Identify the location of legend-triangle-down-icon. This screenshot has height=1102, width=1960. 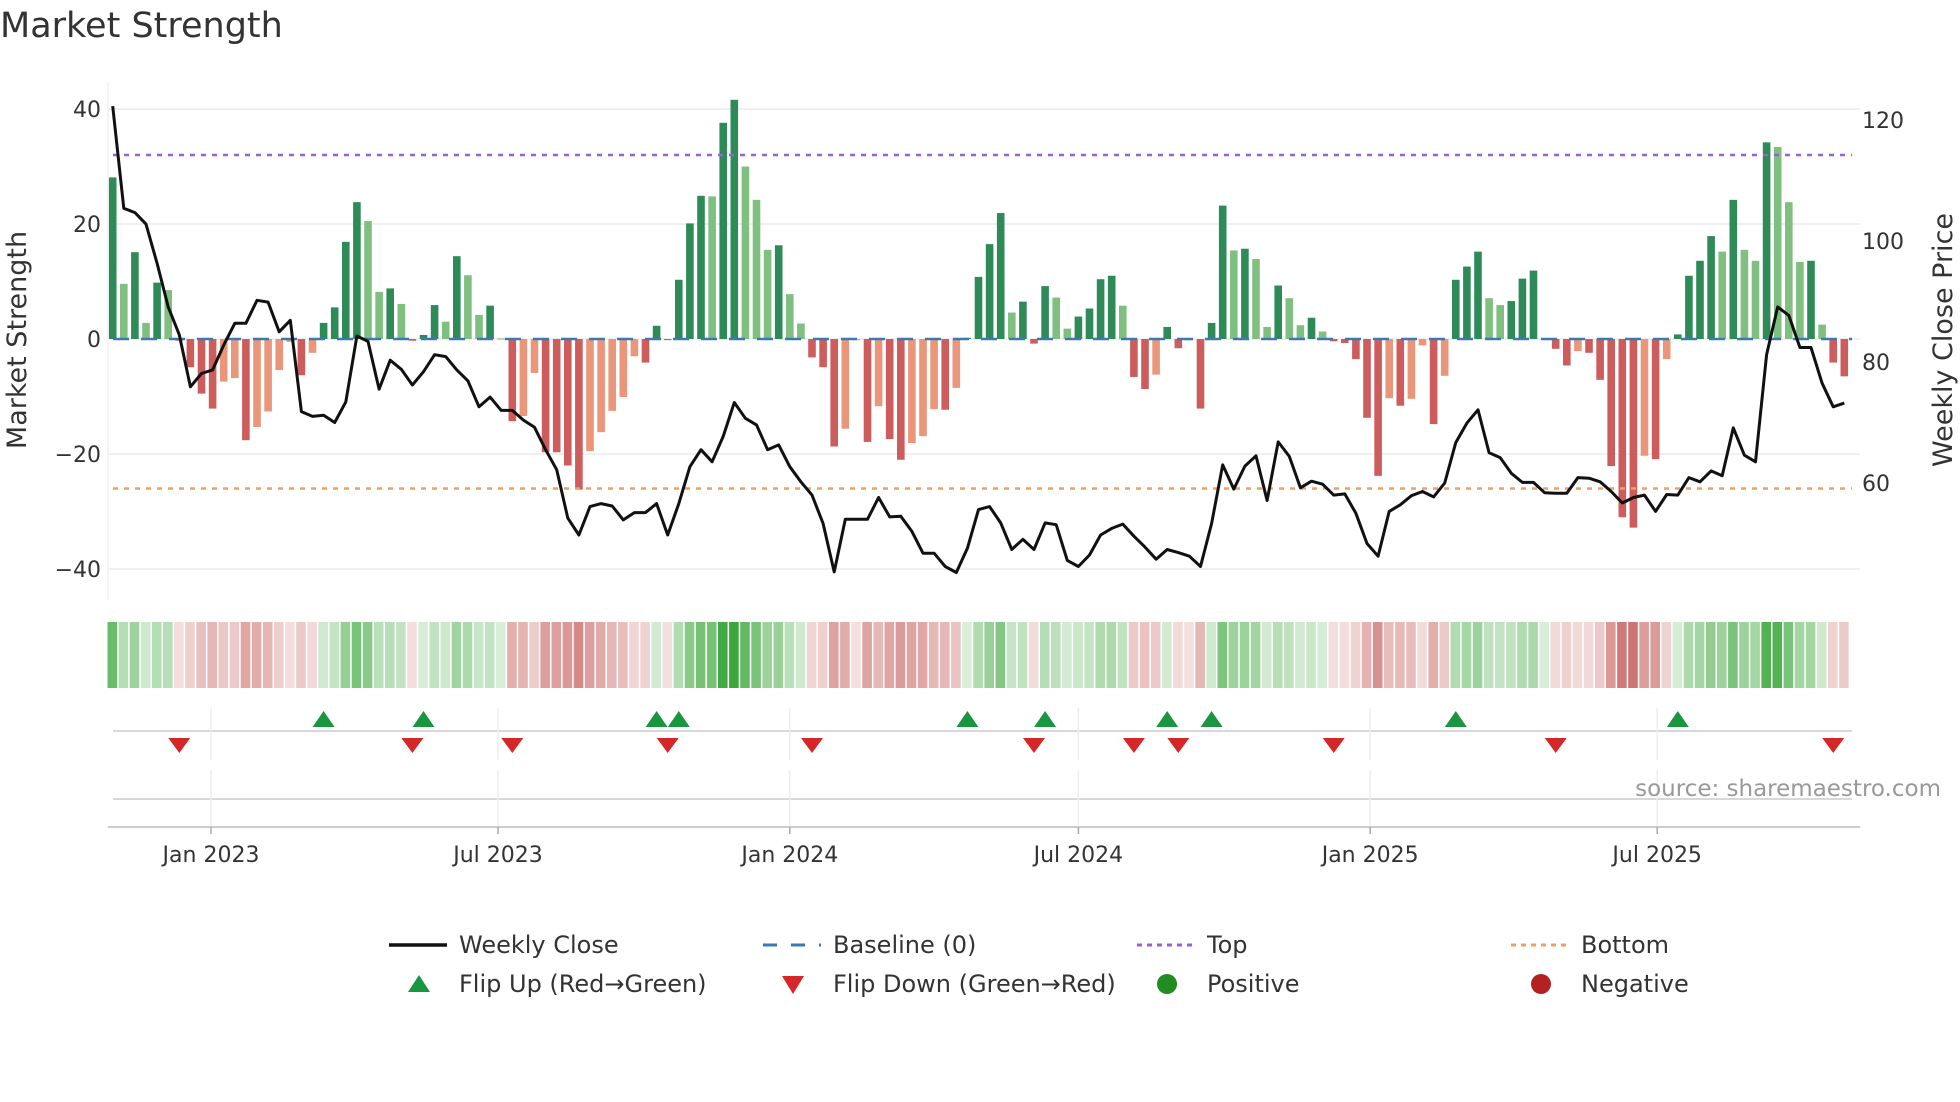
(793, 985).